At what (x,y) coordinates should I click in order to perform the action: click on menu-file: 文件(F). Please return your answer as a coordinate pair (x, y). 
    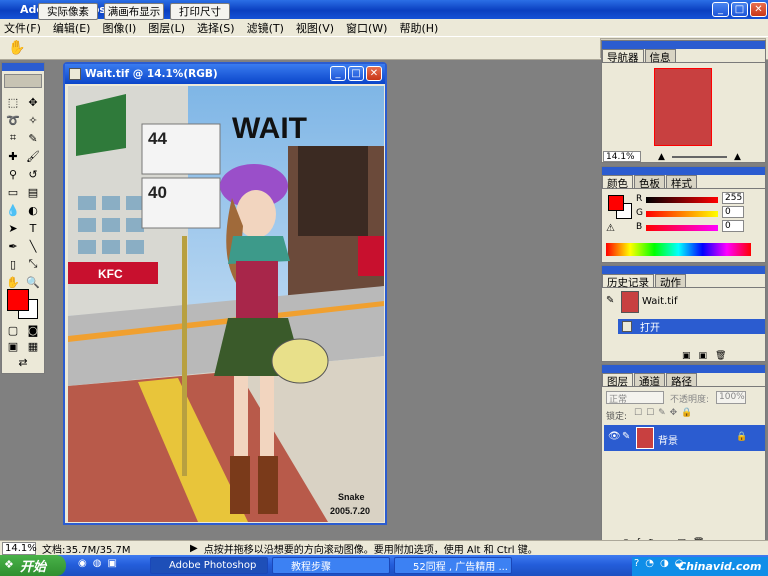
    Looking at the image, I should click on (22, 28).